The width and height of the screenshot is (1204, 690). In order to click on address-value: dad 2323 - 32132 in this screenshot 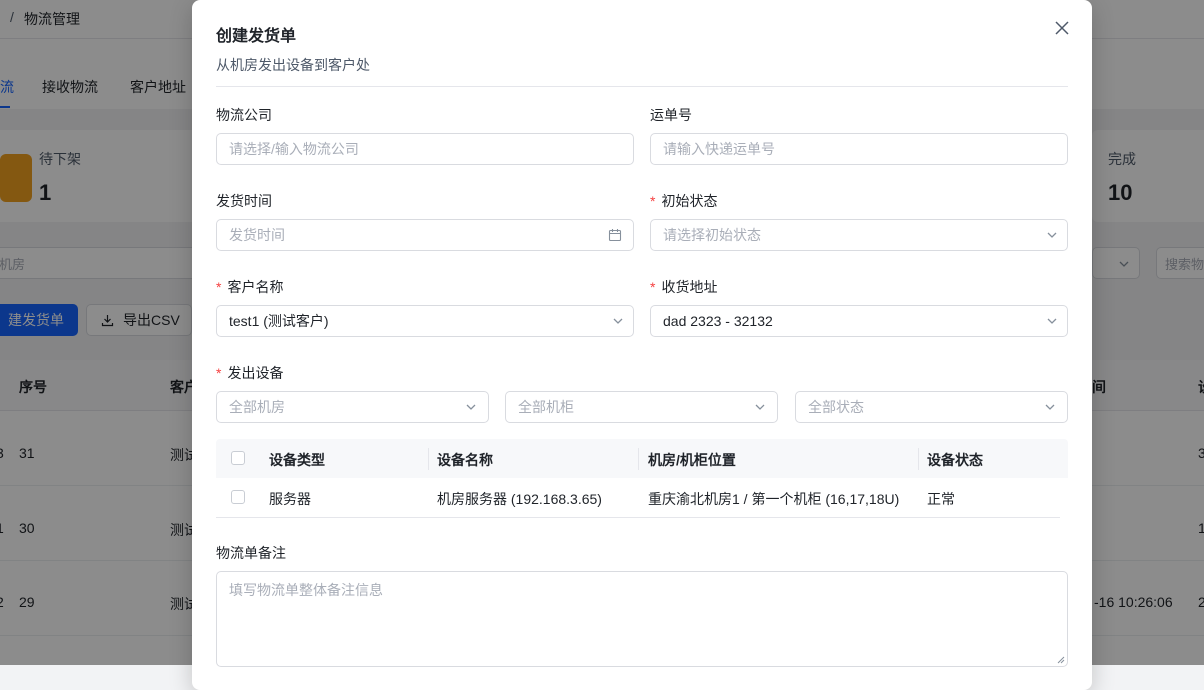, I will do `click(718, 321)`.